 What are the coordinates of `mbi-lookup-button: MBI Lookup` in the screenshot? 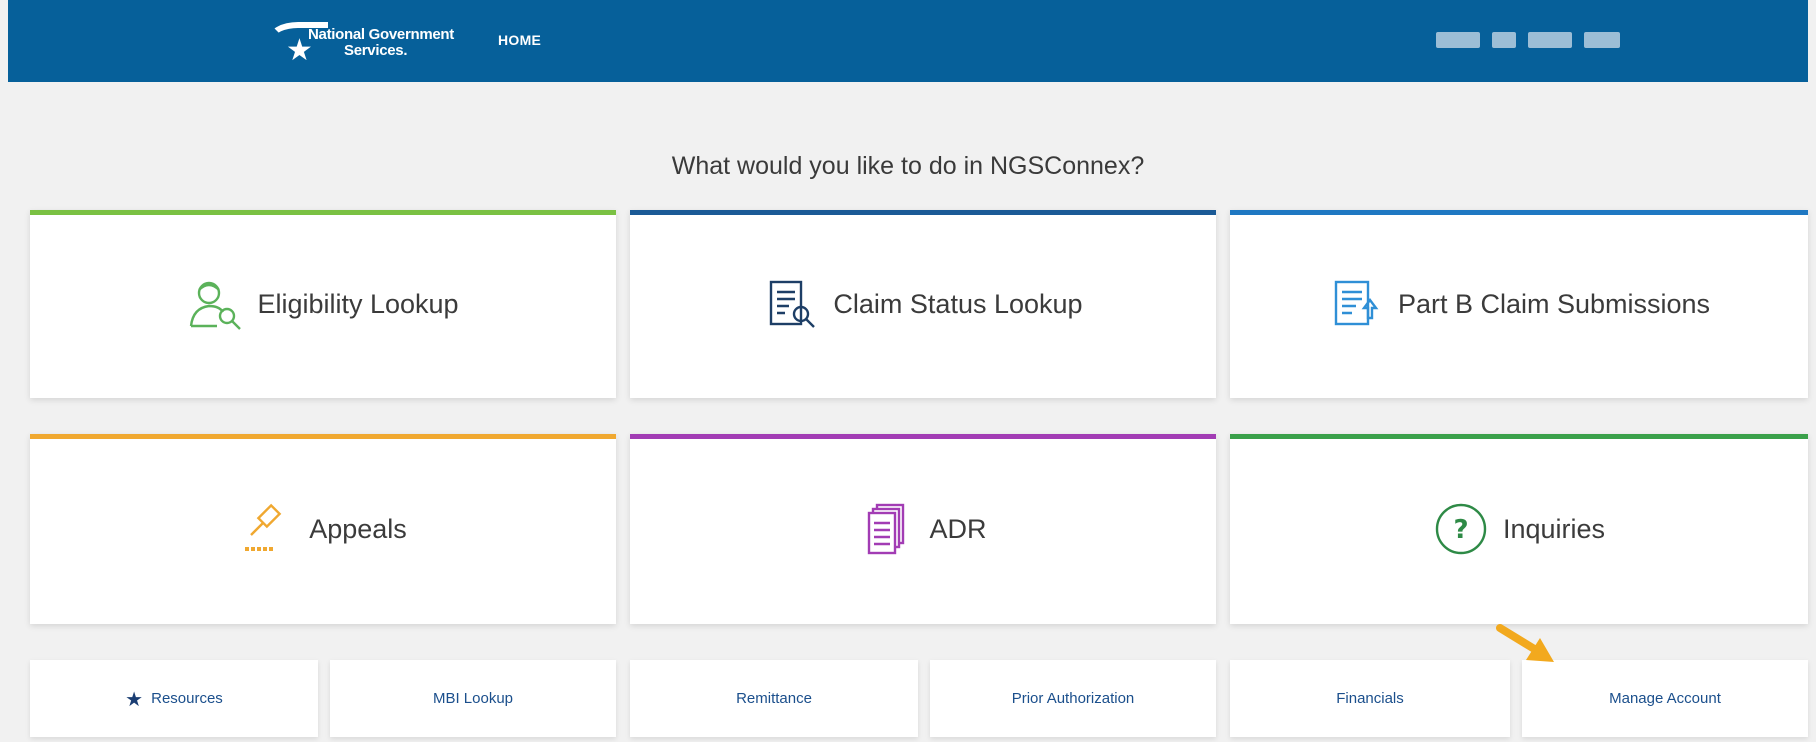 It's located at (473, 698).